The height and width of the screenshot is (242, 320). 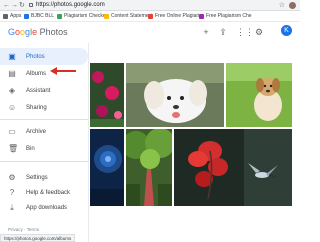 I want to click on app-header: Google Photos + ⇪ ⋮⋮ ⚙, so click(x=150, y=32).